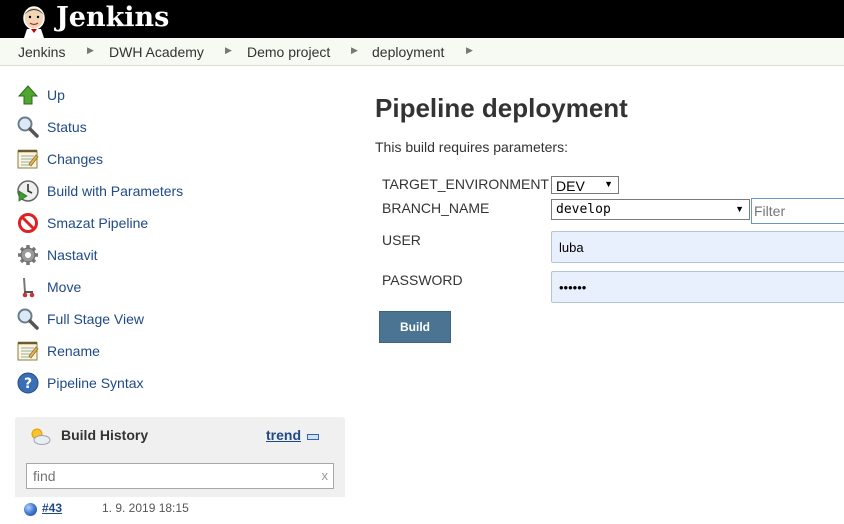 The width and height of the screenshot is (844, 524). What do you see at coordinates (166, 128) in the screenshot?
I see `sidebar-item-status: Status` at bounding box center [166, 128].